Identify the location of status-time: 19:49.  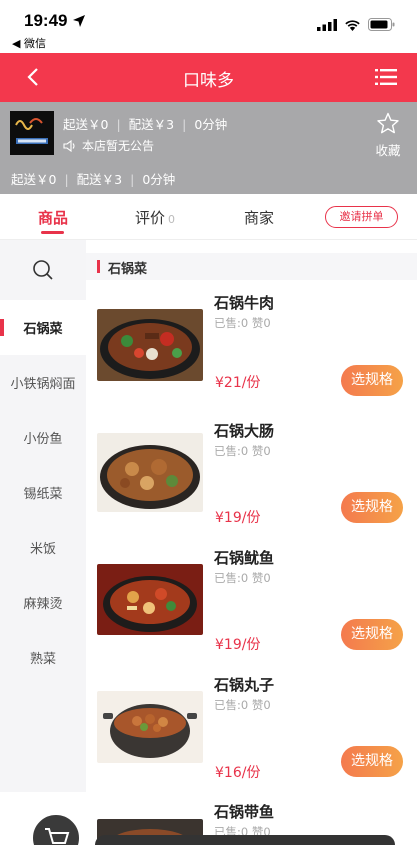
(46, 20).